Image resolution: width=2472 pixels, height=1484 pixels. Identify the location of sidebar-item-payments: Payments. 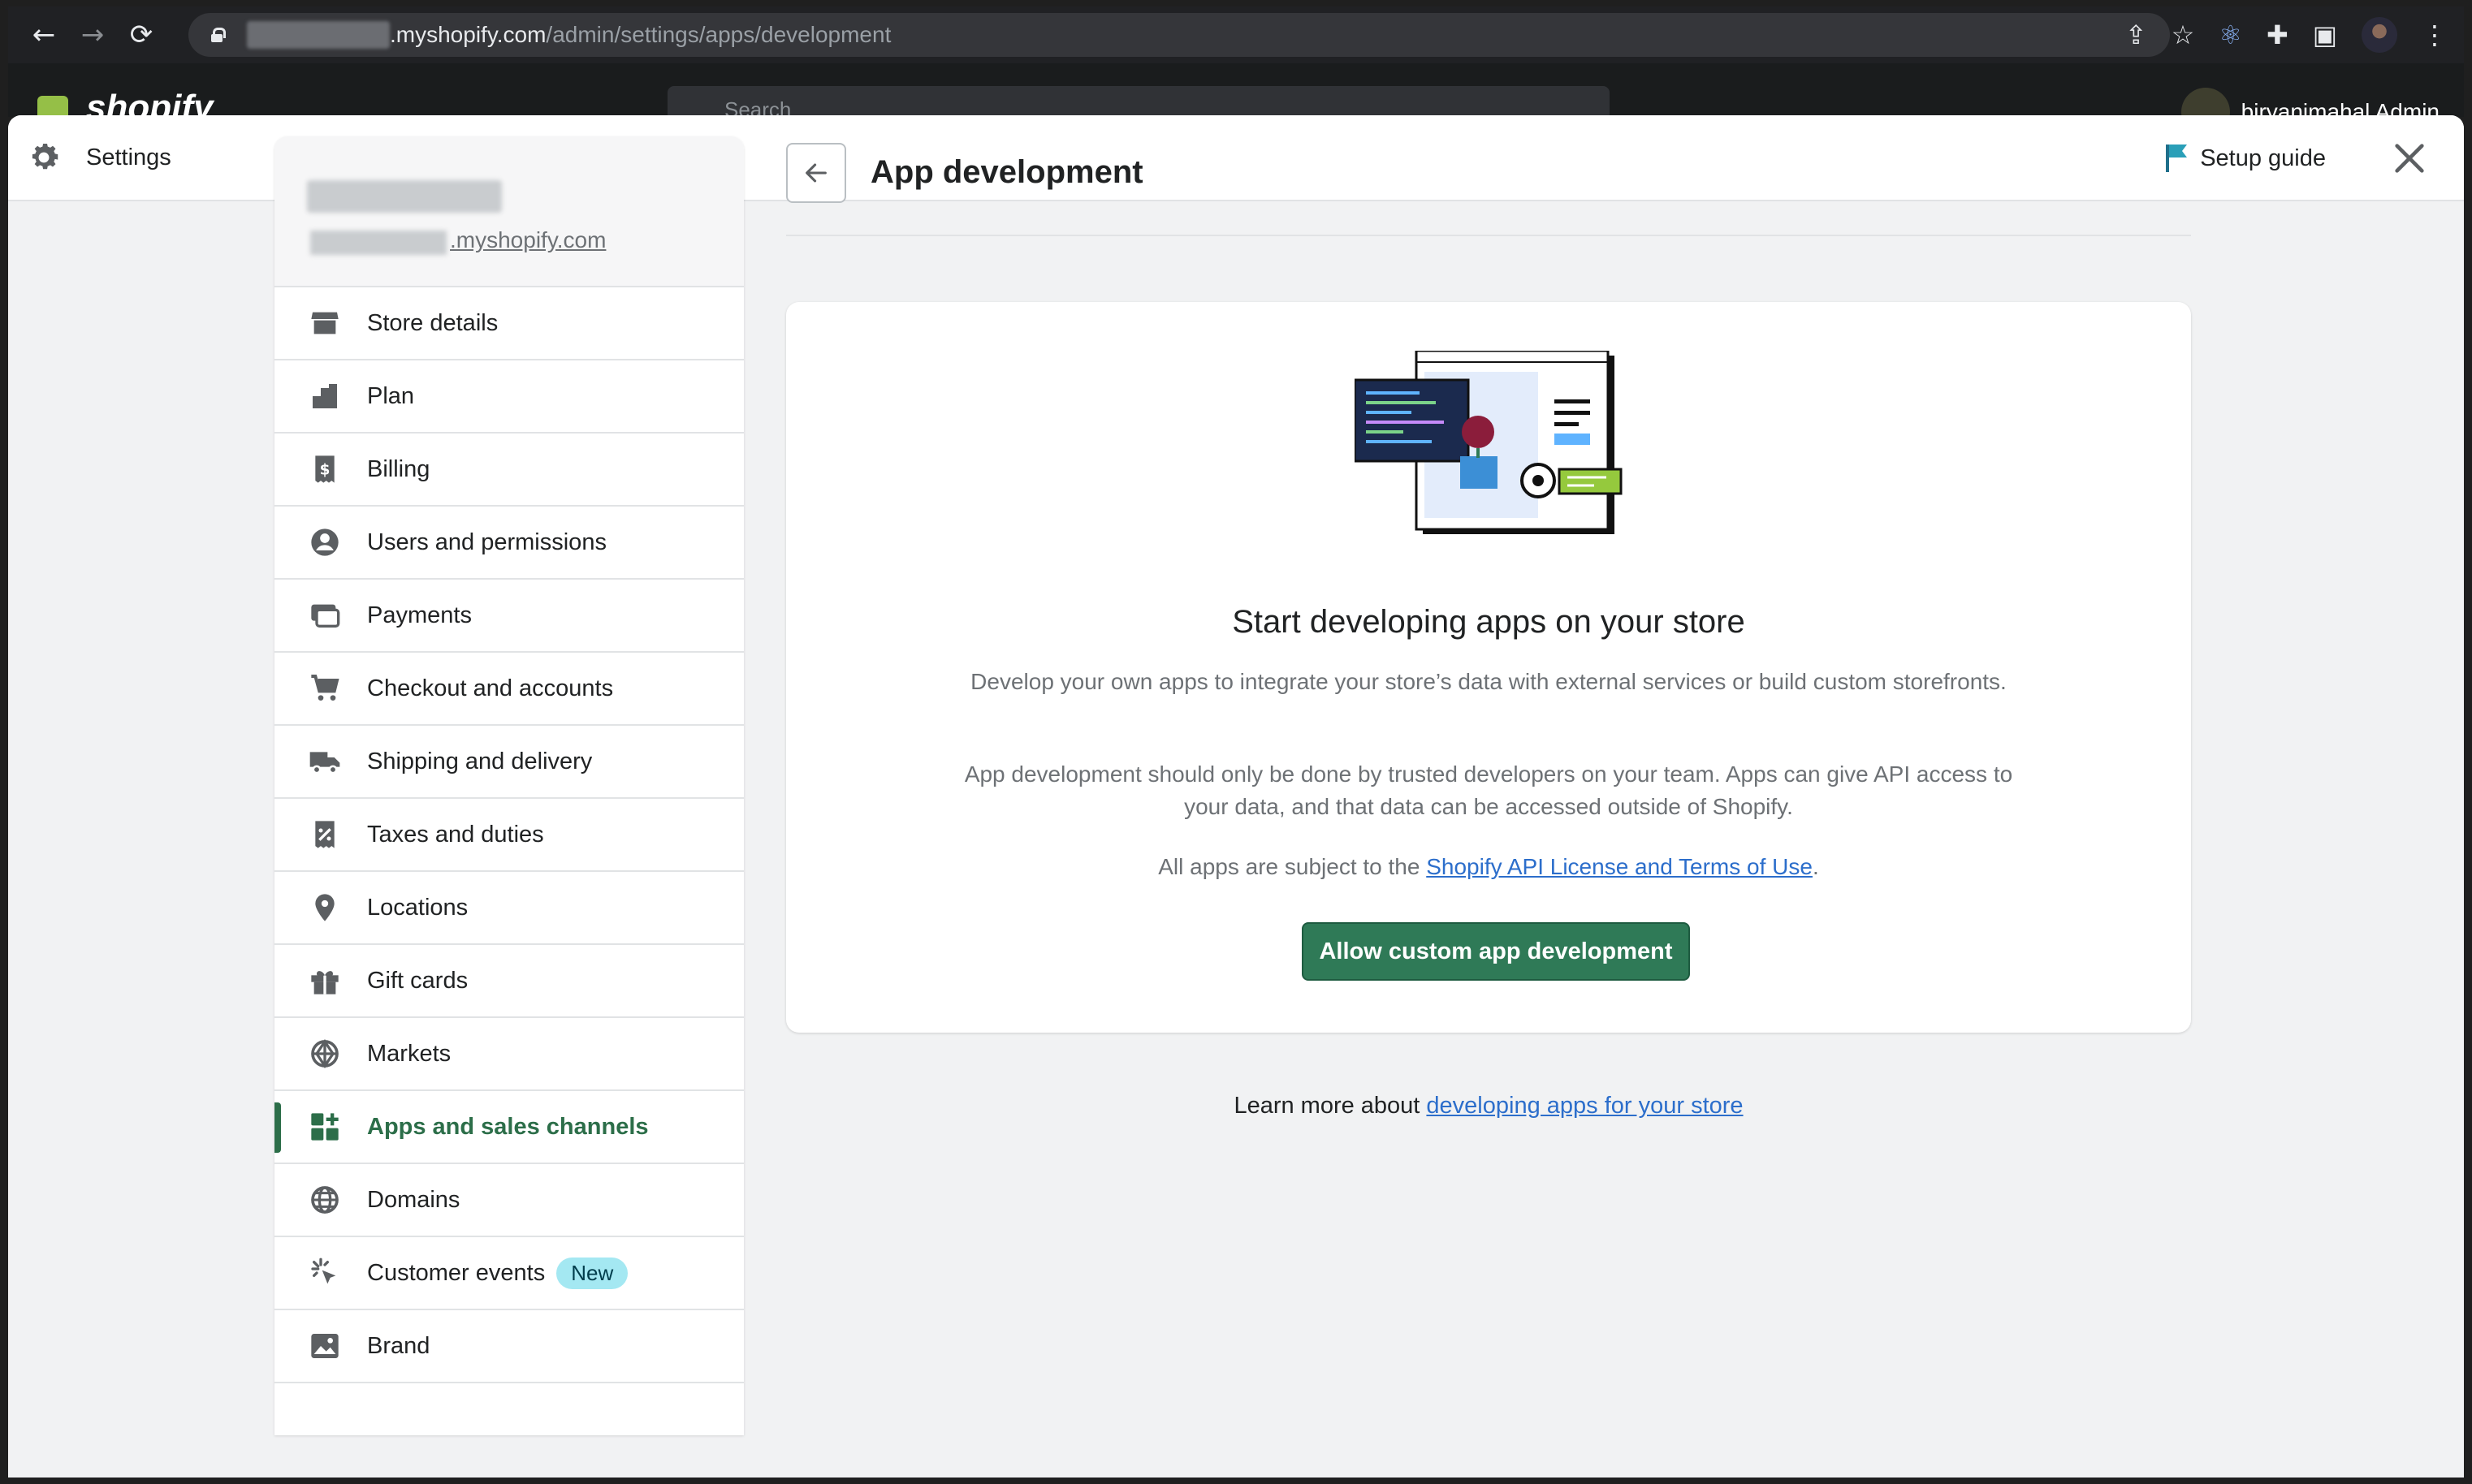
(509, 616).